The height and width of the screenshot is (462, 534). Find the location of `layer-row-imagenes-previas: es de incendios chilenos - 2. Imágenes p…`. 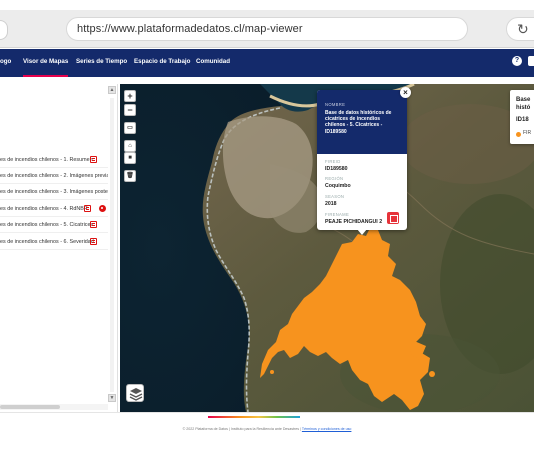

layer-row-imagenes-previas: es de incendios chilenos - 2. Imágenes p… is located at coordinates (54, 176).